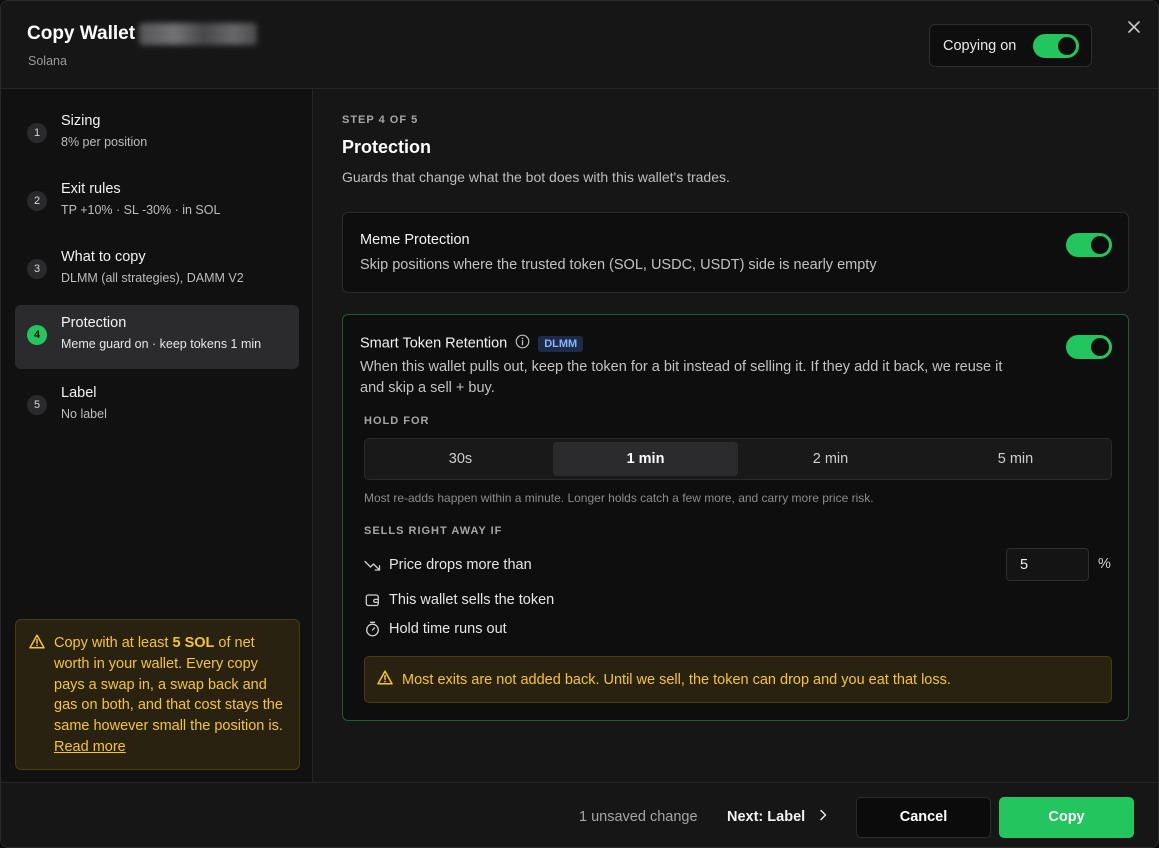 The image size is (1159, 848). I want to click on step-indicator: STEP 4 OF 5, so click(380, 120).